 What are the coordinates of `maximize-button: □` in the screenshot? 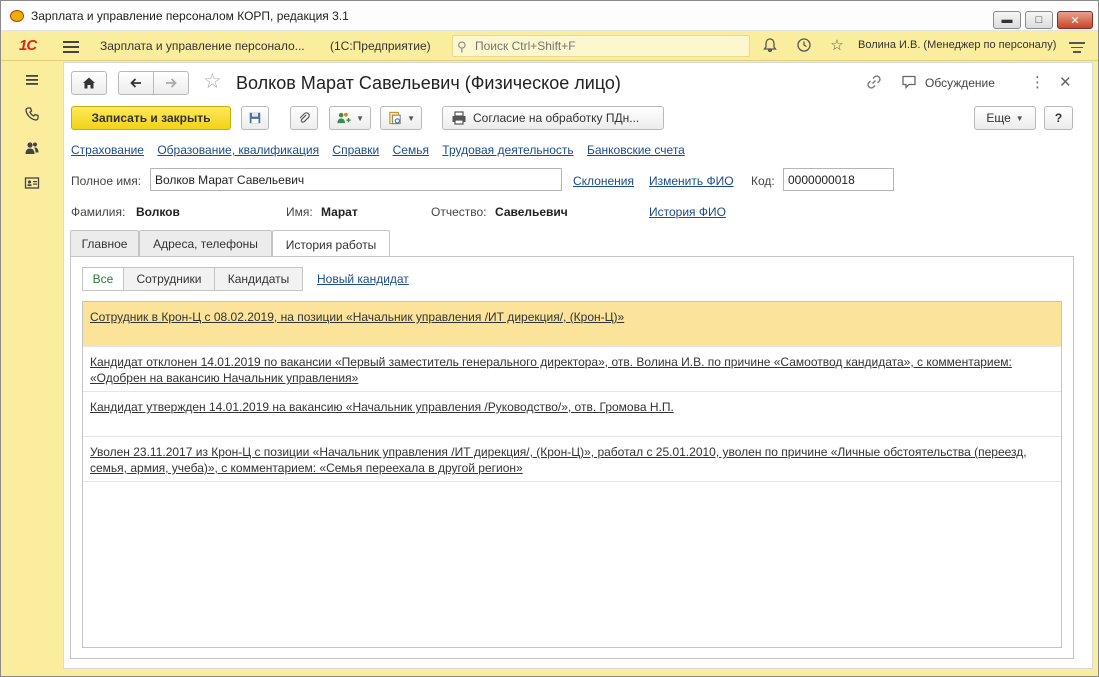 It's located at (1039, 20).